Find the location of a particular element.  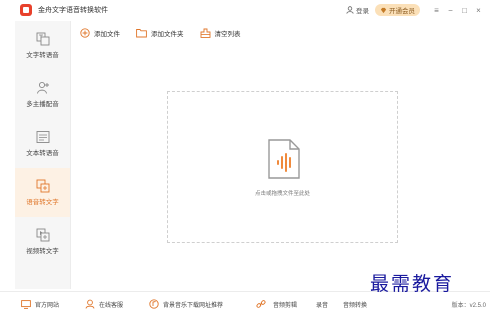

sidebar-item-label: 文本转语音 is located at coordinates (42, 153).